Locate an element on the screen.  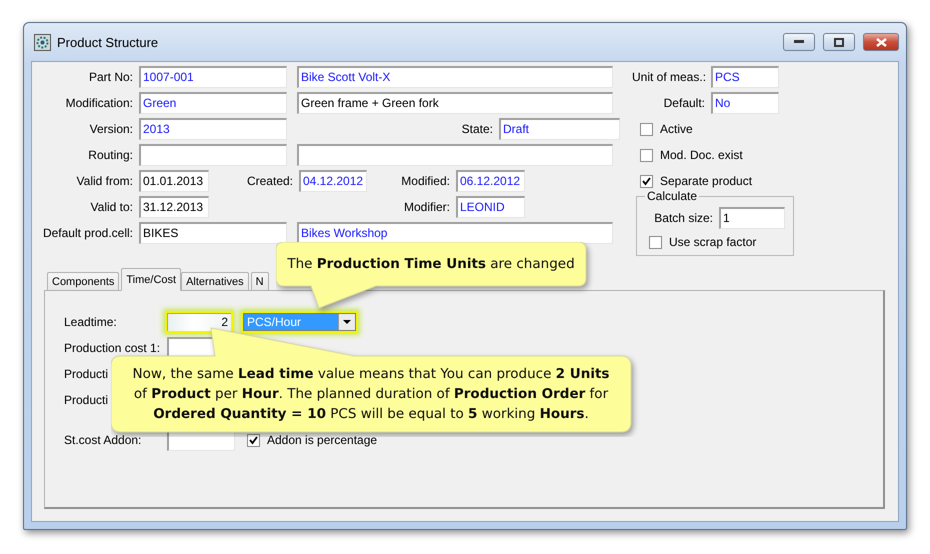
callout-text: The Production Time Units are changed is located at coordinates (431, 264).